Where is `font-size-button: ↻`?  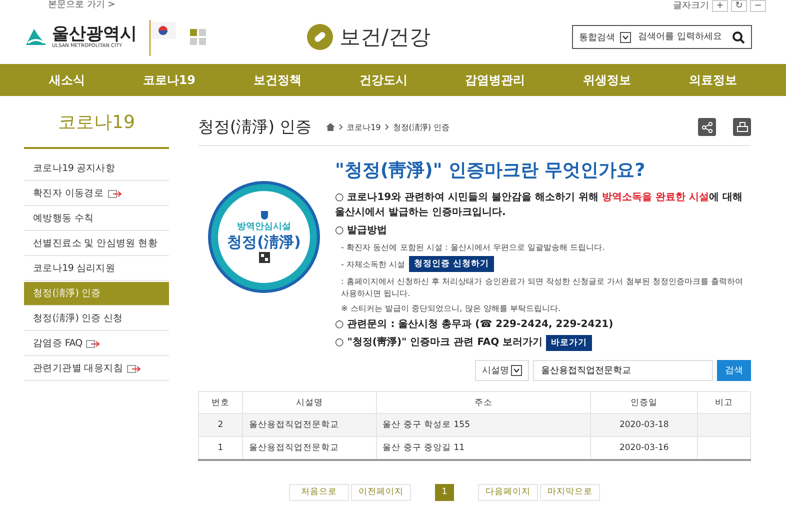
font-size-button: ↻ is located at coordinates (739, 6).